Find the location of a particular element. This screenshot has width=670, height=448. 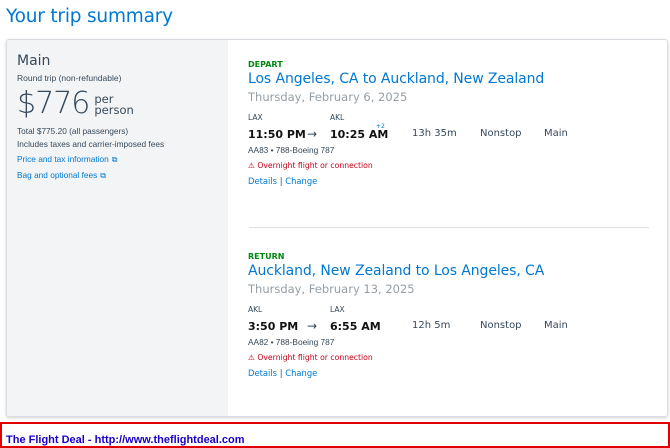

price-row: $776 per person is located at coordinates (117, 104).